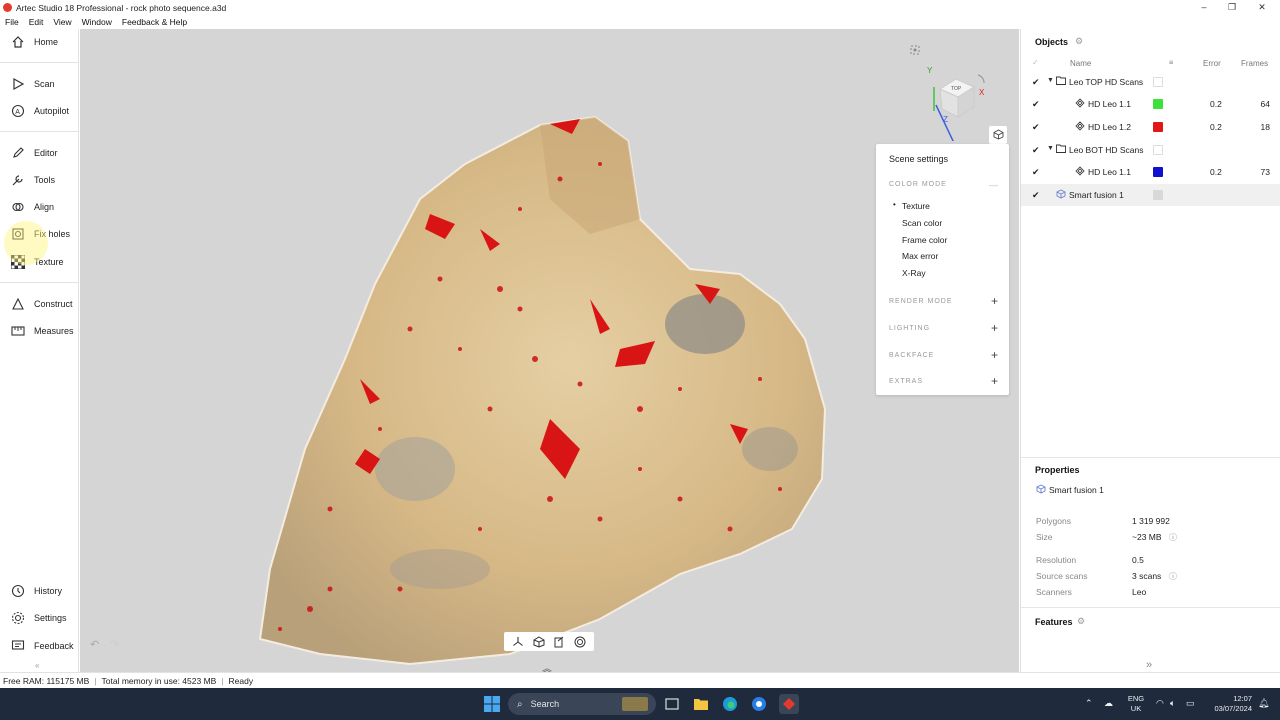 This screenshot has width=1280, height=720. Describe the element at coordinates (39, 646) in the screenshot. I see `nav-feedback: Feedback` at that location.